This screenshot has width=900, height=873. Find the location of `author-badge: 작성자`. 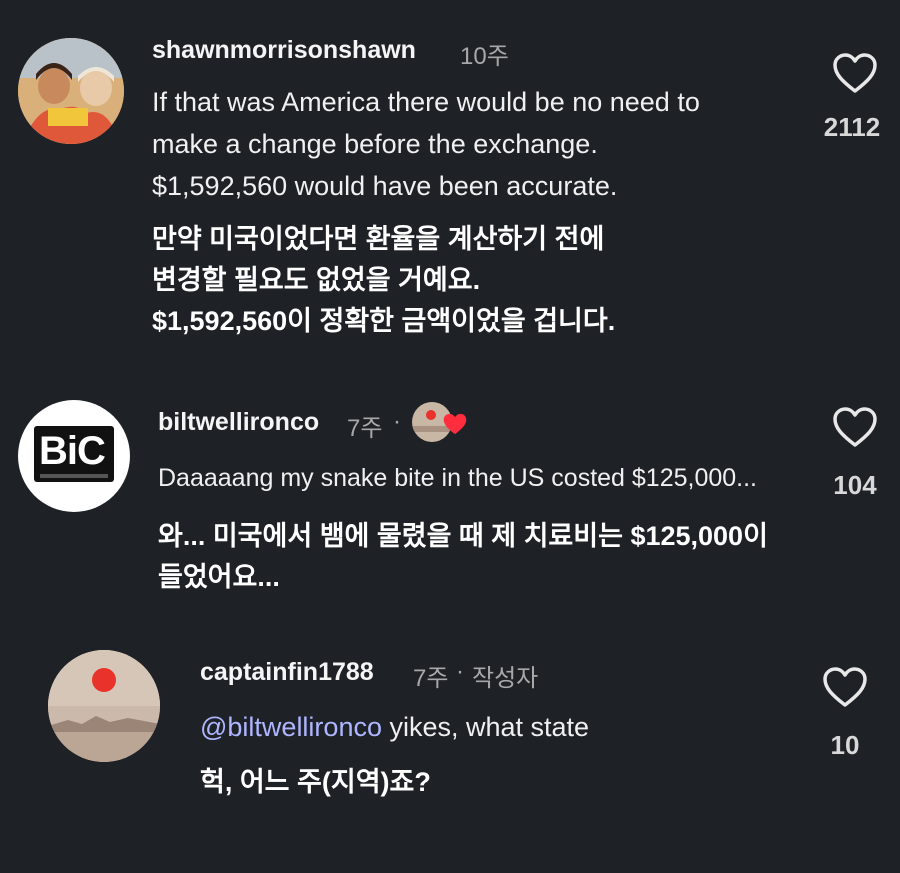

author-badge: 작성자 is located at coordinates (505, 678).